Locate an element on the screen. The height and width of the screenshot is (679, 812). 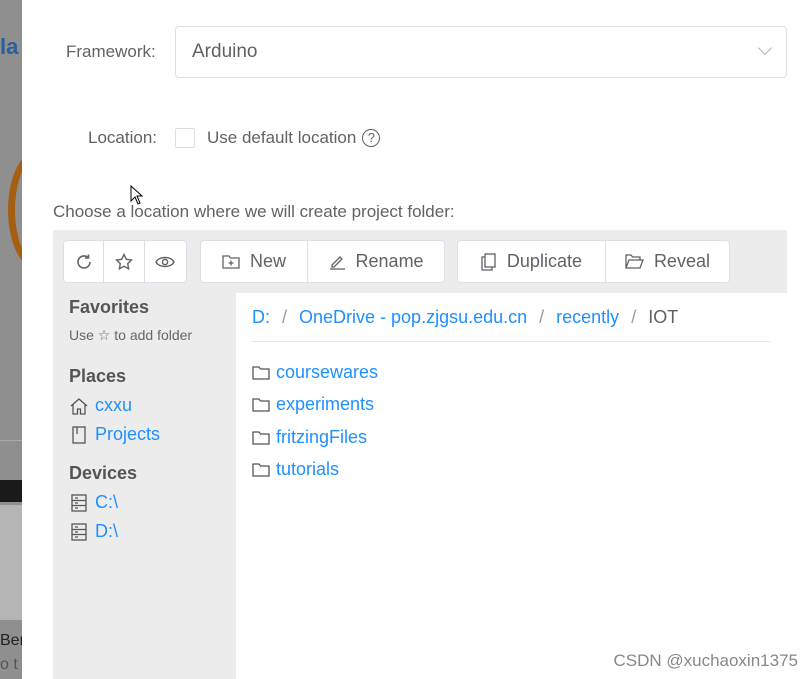
toggle-hidden-button is located at coordinates (165, 261).